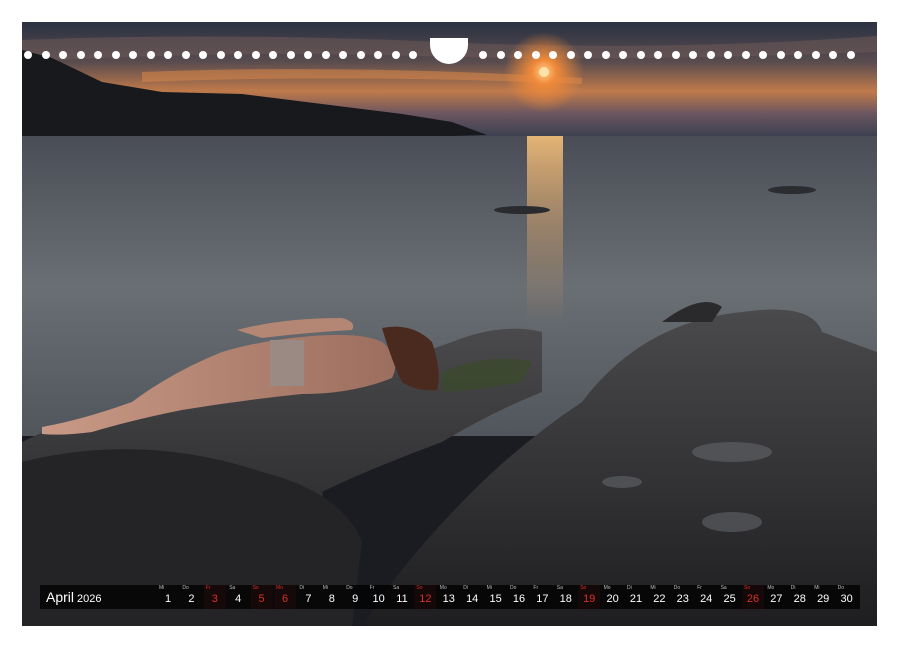  I want to click on day-number: 27, so click(776, 599).